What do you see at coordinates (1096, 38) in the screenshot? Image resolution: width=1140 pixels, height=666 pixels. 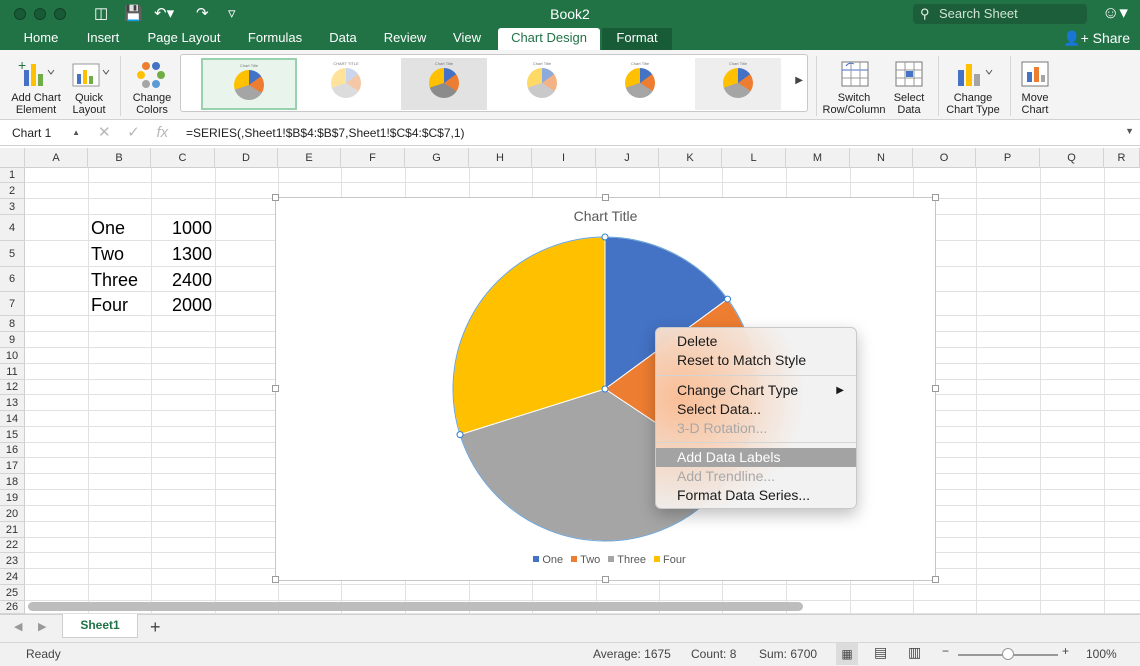 I see `share-button: 👤+ Share` at bounding box center [1096, 38].